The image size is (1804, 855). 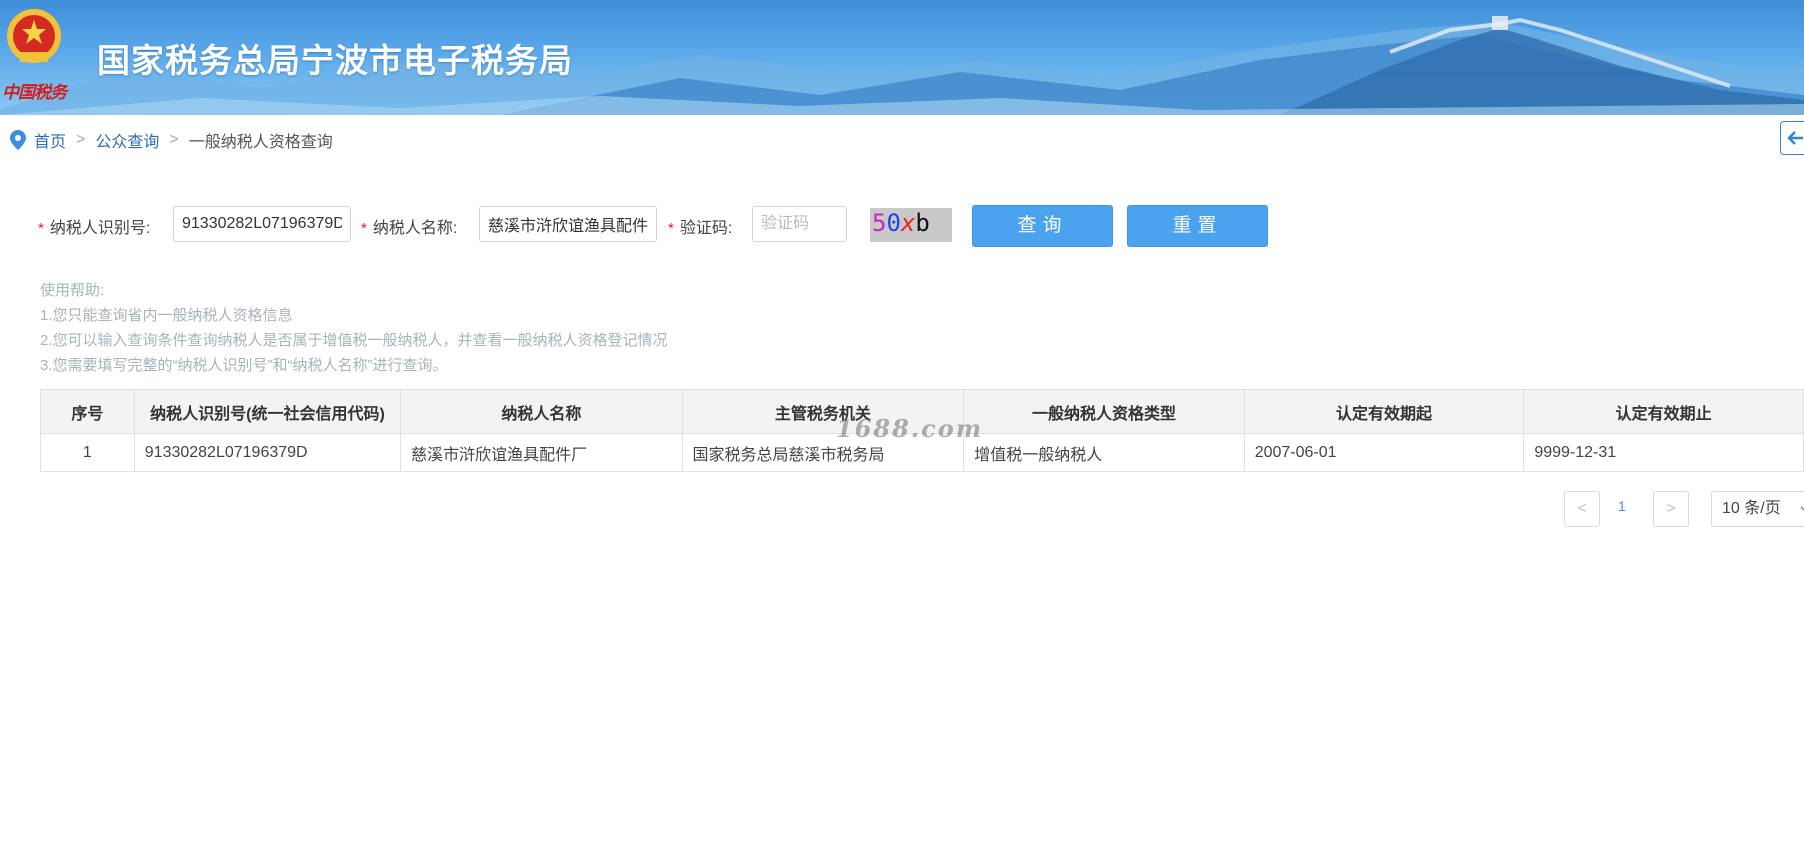 What do you see at coordinates (267, 411) in the screenshot?
I see `column-header: 纳税人识别号(统一社会信用代码)` at bounding box center [267, 411].